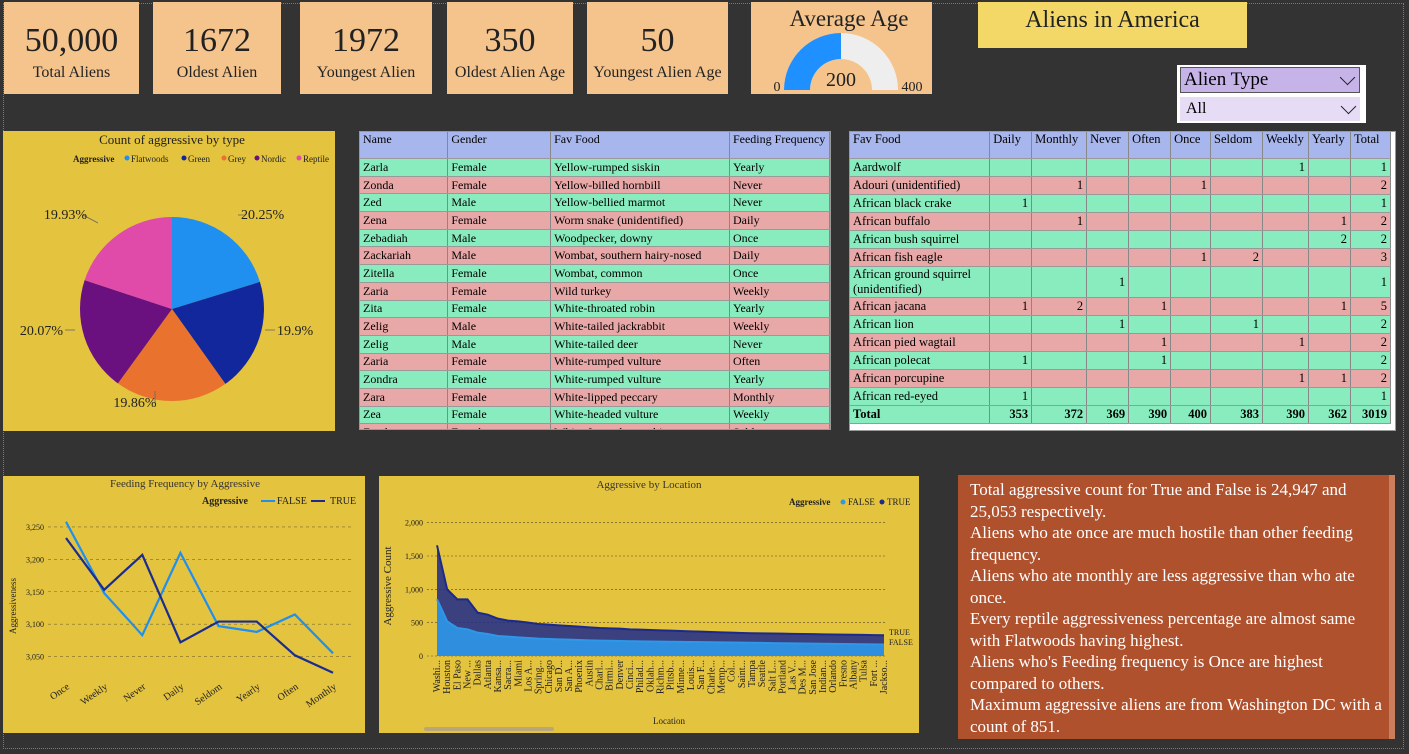 This screenshot has height=754, width=1409. What do you see at coordinates (595, 291) in the screenshot?
I see `table-row: Zaria Female Wild turkey Weekly` at bounding box center [595, 291].